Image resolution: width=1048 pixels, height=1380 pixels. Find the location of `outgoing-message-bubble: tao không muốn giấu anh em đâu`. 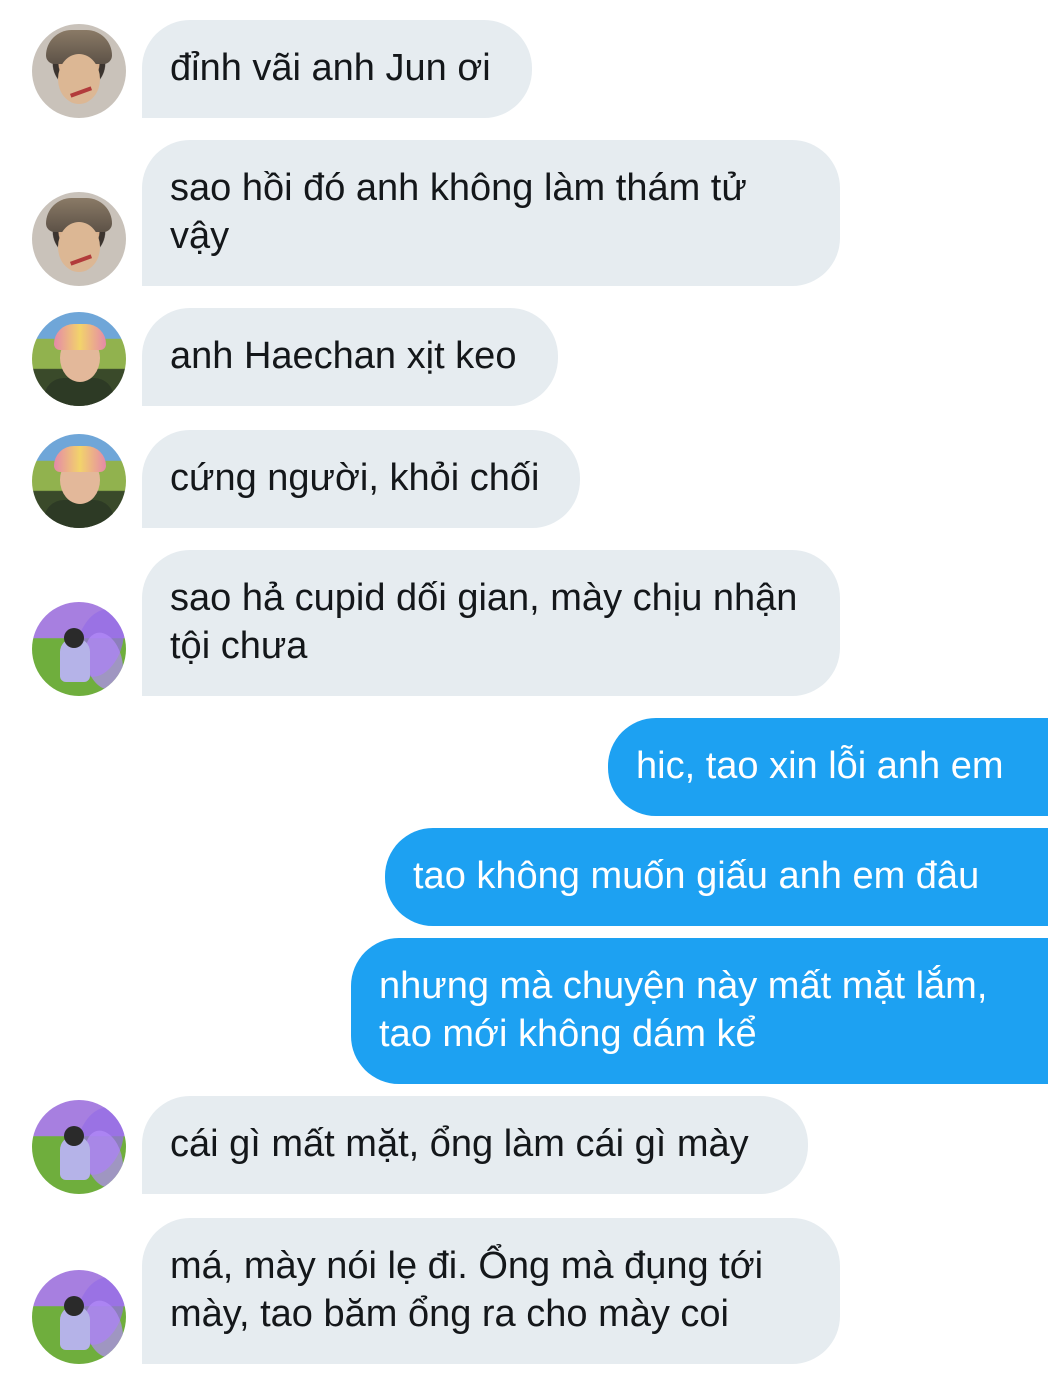

outgoing-message-bubble: tao không muốn giấu anh em đâu is located at coordinates (716, 877).